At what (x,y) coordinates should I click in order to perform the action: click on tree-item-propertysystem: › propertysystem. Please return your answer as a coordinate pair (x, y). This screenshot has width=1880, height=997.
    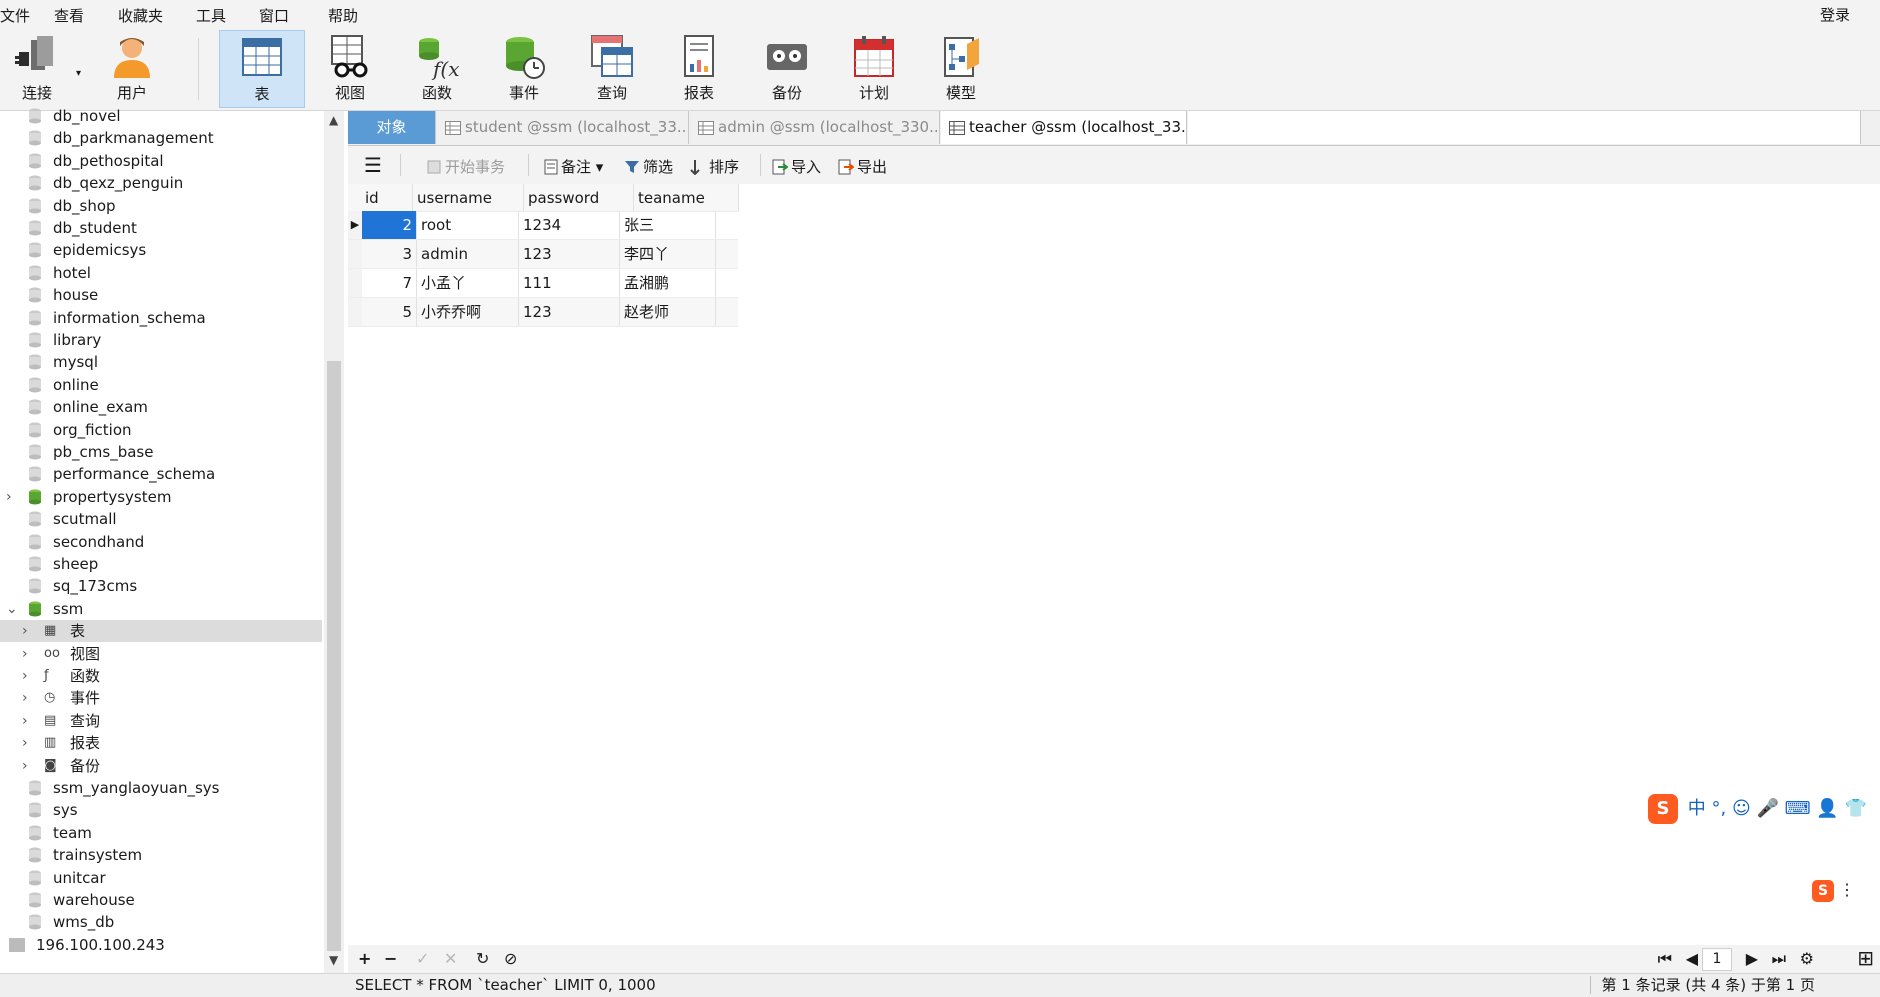
    Looking at the image, I should click on (161, 497).